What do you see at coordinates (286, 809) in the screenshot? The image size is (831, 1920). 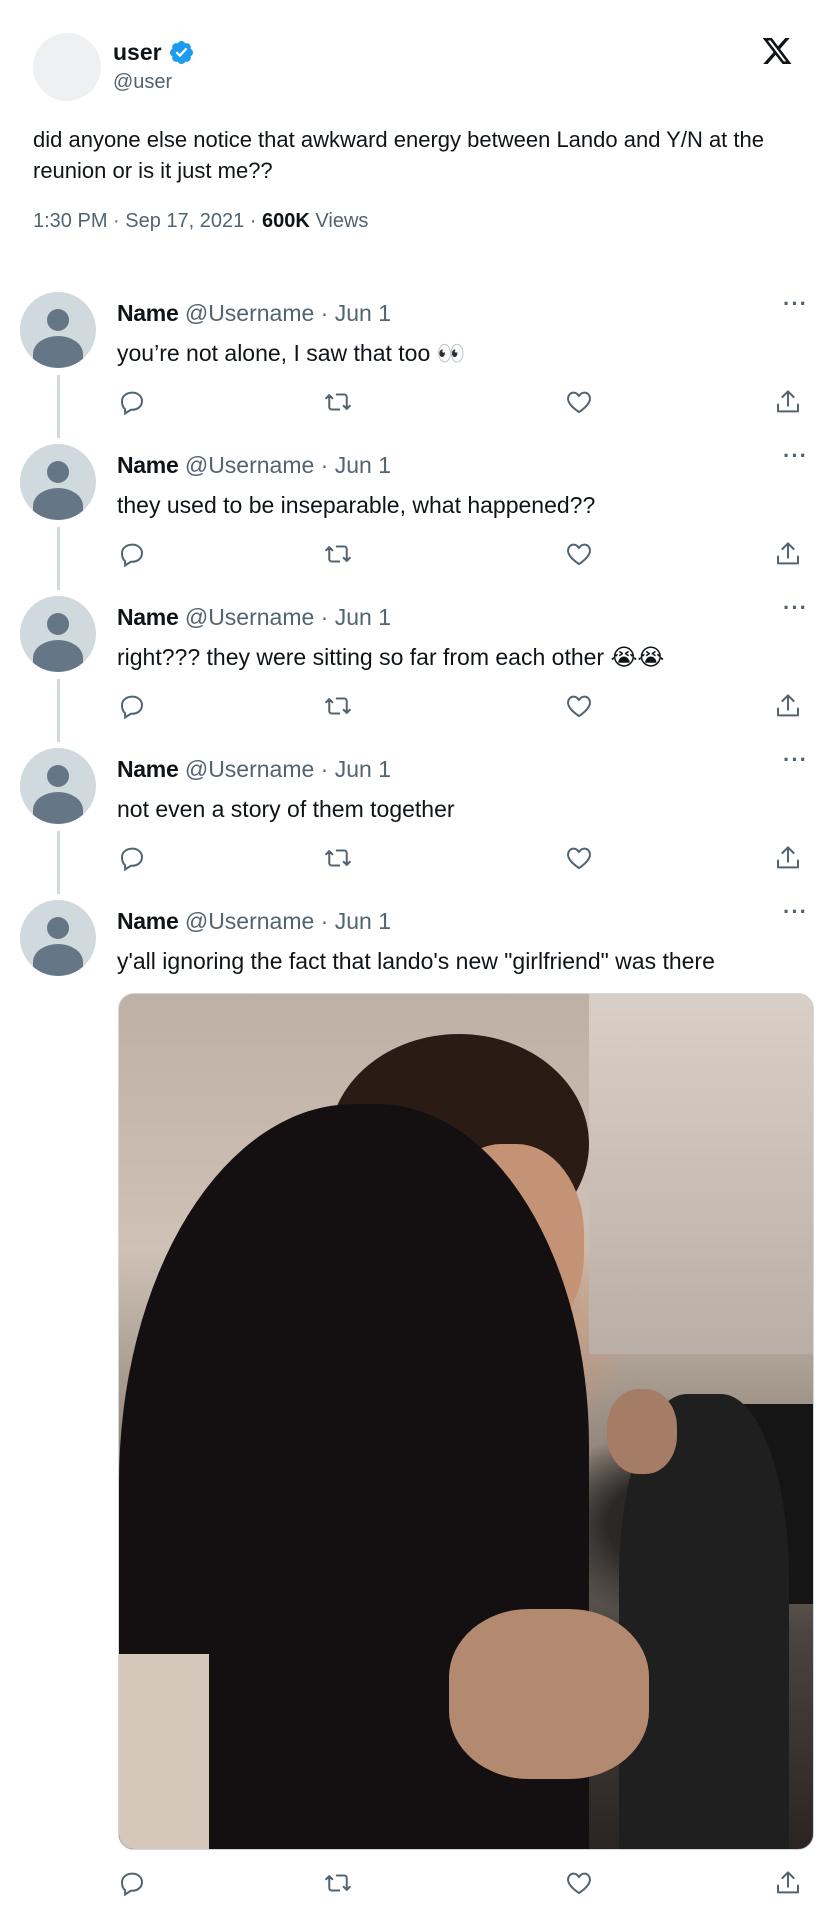 I see `reply-text: not even a story of them together` at bounding box center [286, 809].